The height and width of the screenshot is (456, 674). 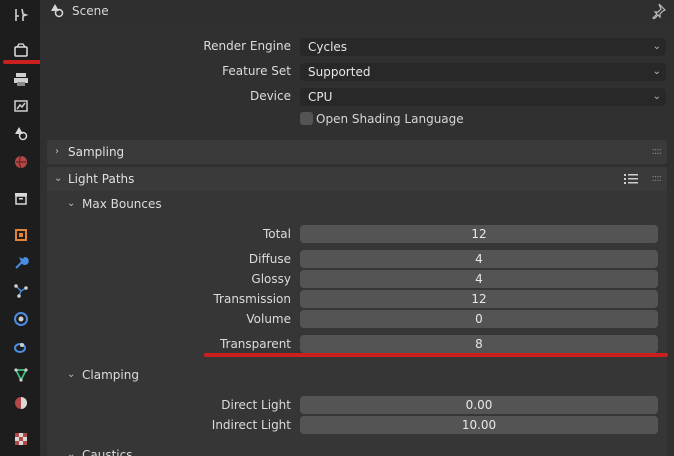 I want to click on pin-icon, so click(x=658, y=11).